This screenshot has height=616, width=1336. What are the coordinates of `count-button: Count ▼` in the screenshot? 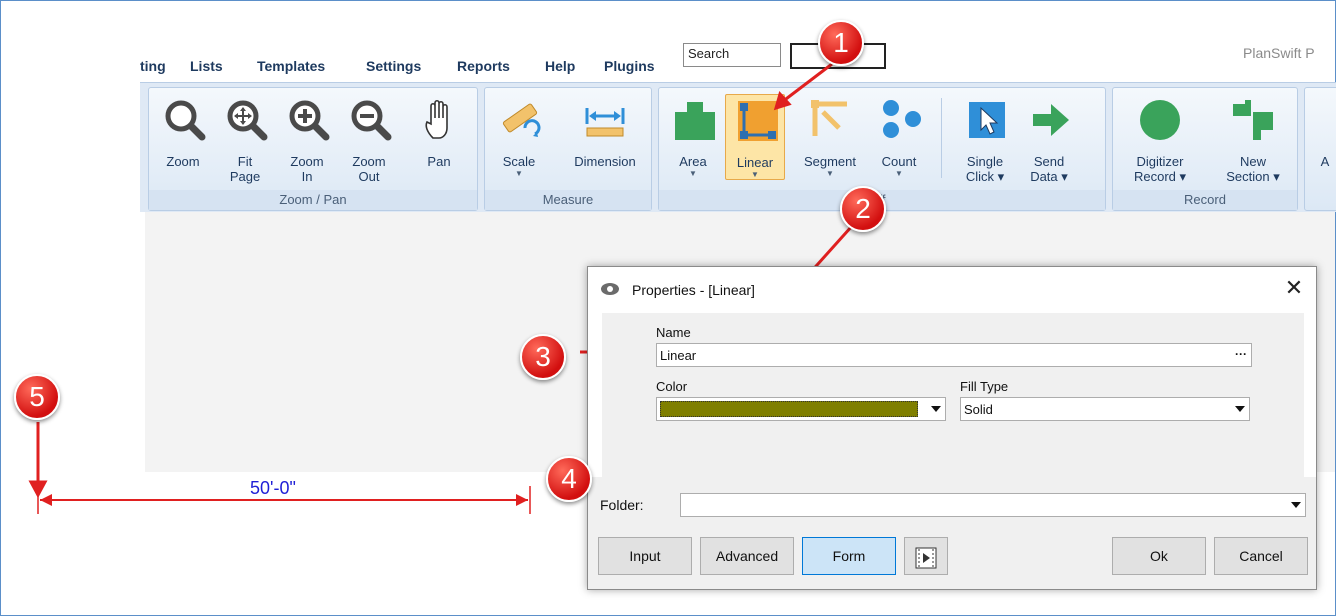 It's located at (899, 137).